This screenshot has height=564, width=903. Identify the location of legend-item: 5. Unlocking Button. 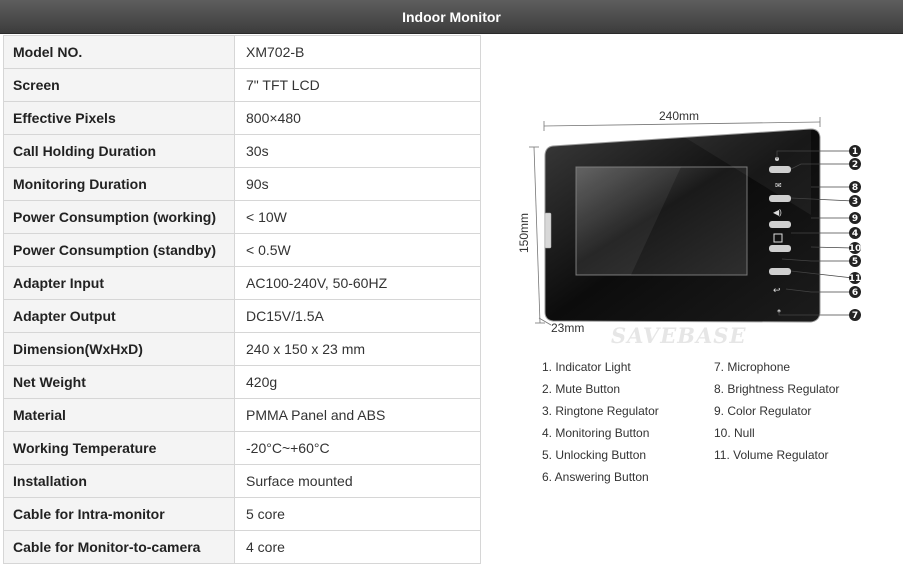
(594, 455).